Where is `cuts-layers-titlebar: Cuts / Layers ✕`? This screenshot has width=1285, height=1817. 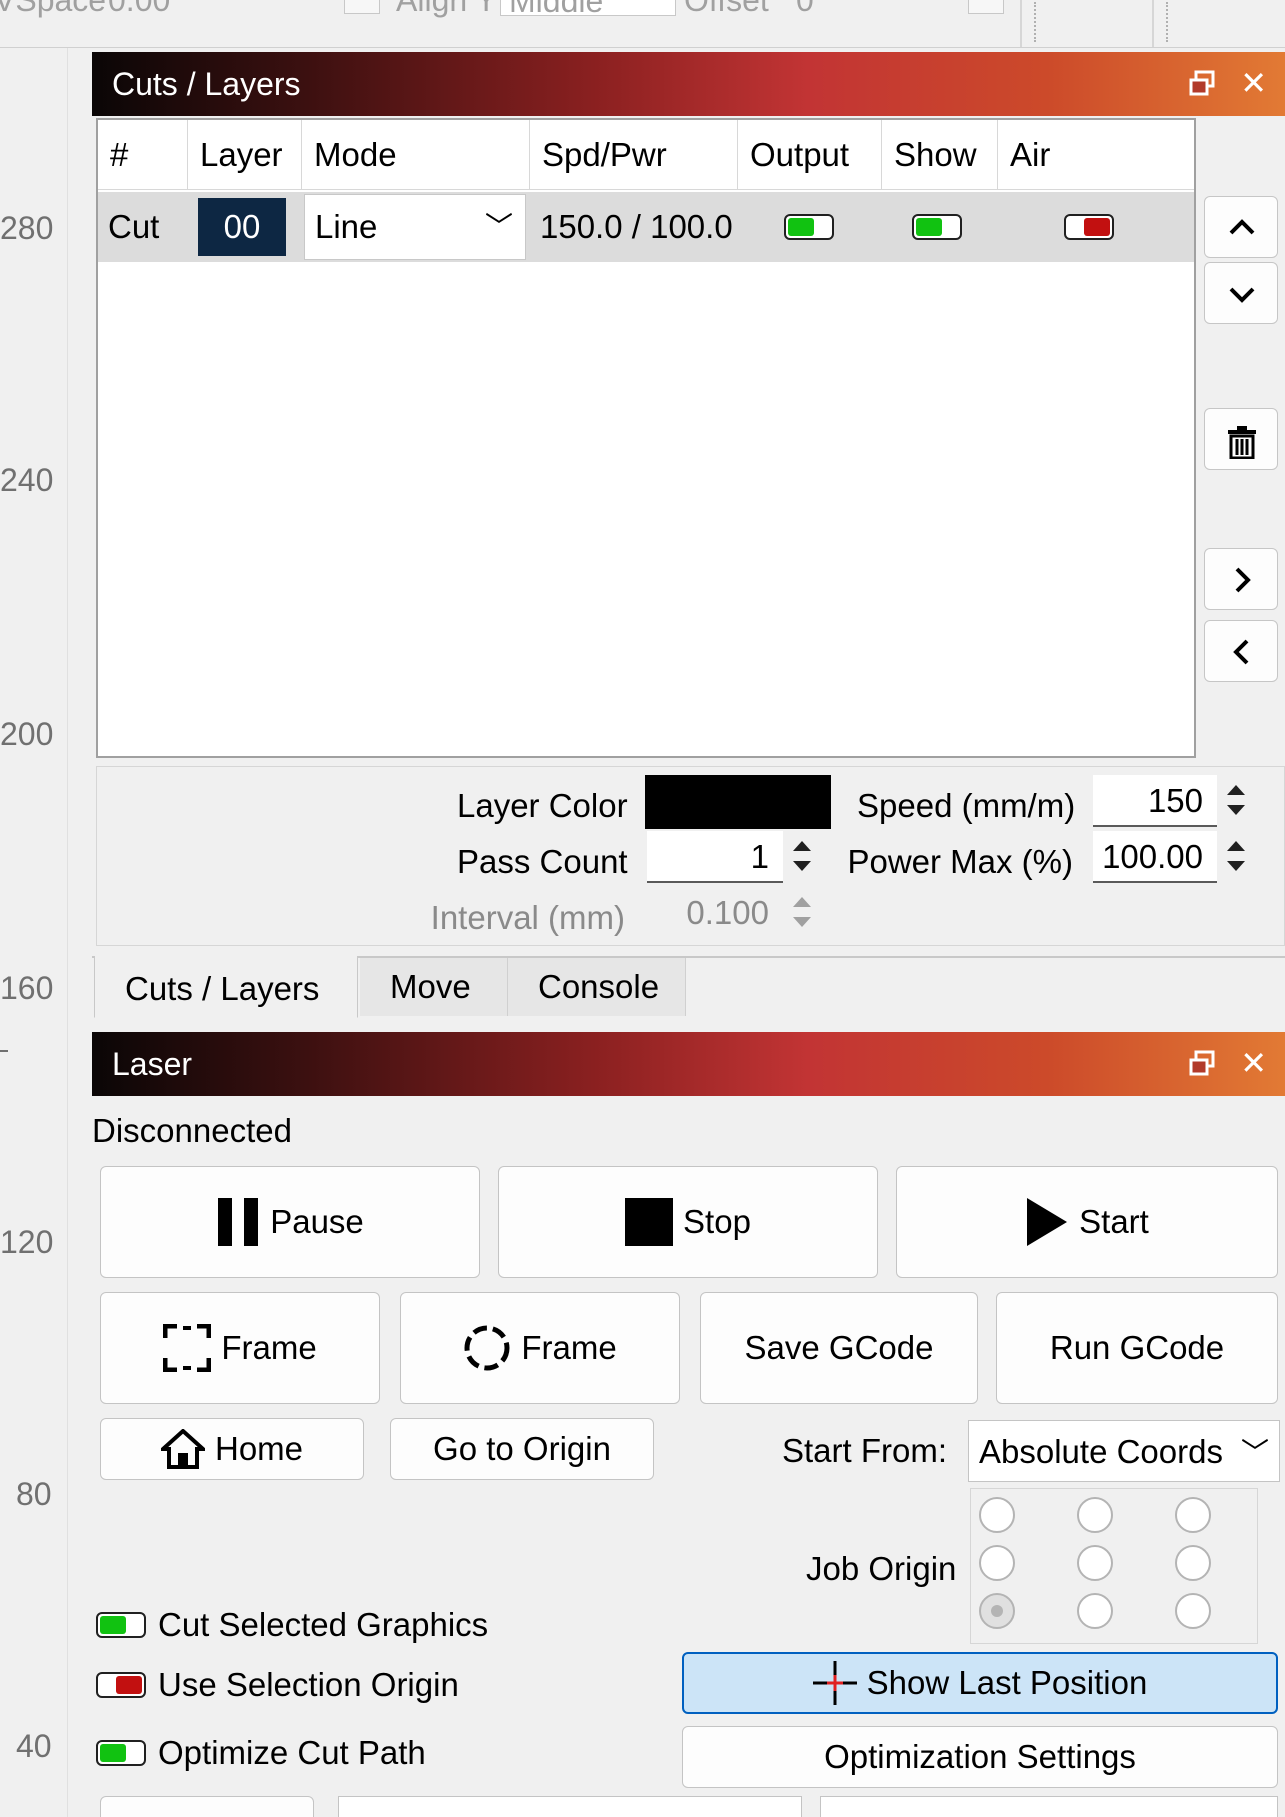 cuts-layers-titlebar: Cuts / Layers ✕ is located at coordinates (688, 84).